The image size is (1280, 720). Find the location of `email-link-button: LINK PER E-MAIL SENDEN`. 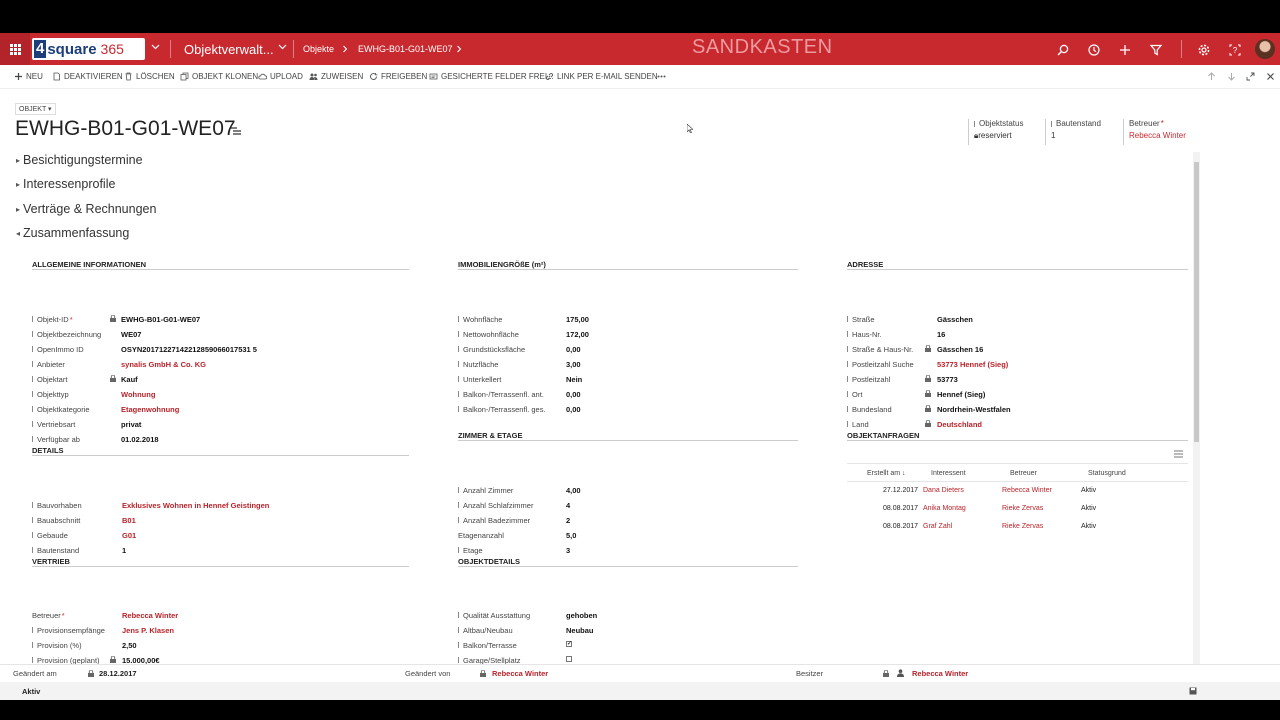

email-link-button: LINK PER E-MAIL SENDEN is located at coordinates (601, 76).